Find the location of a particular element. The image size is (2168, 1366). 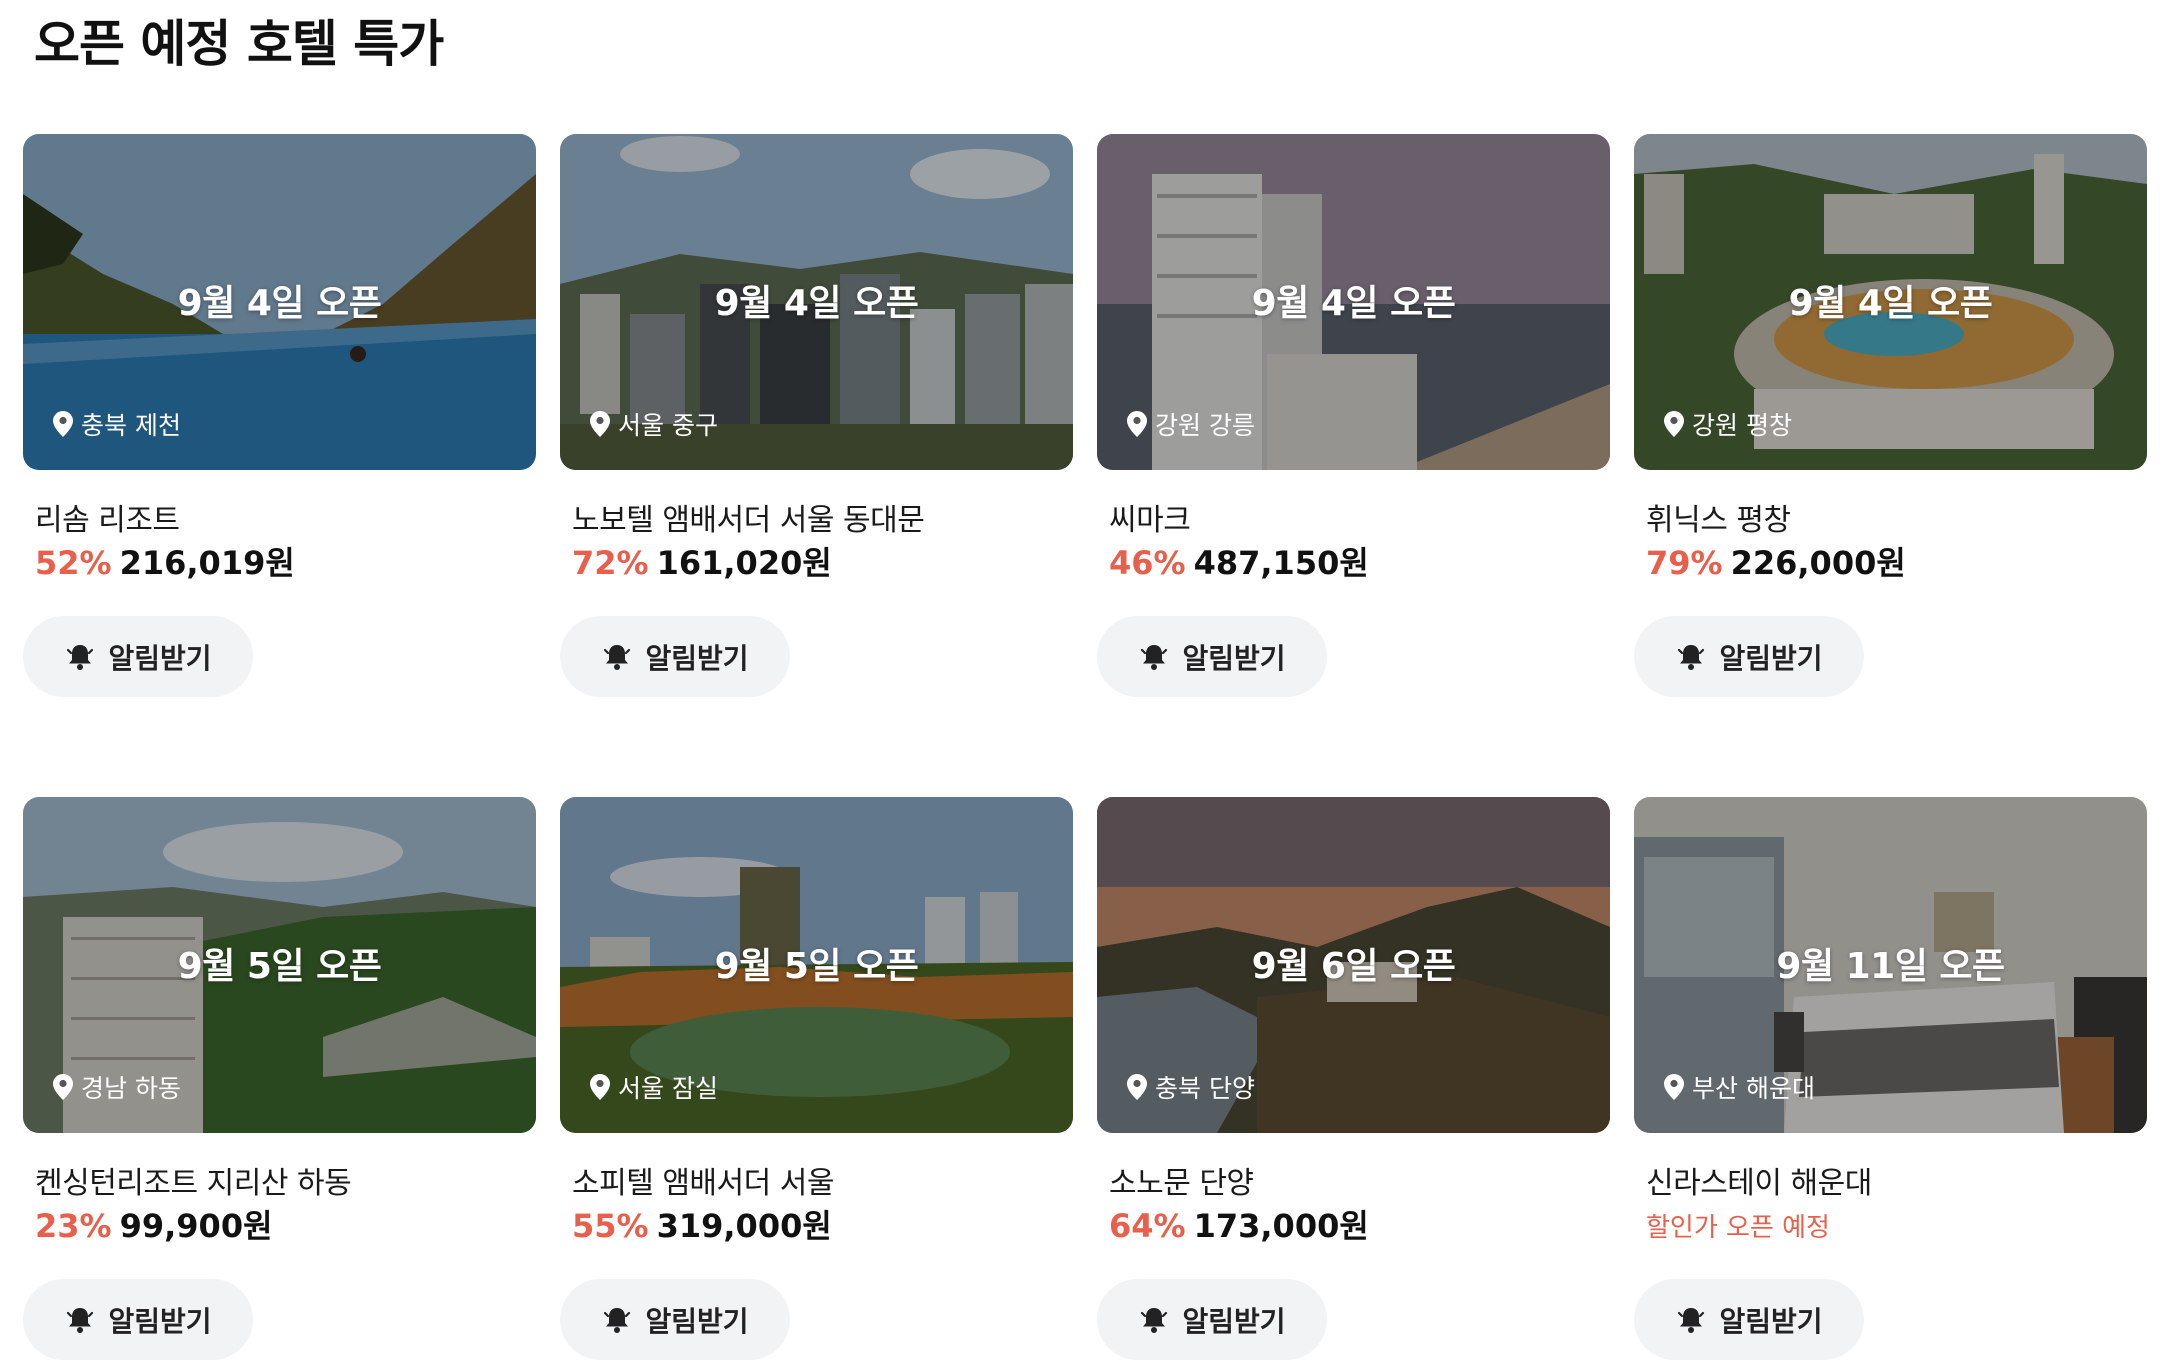

location-label: 서울 중구 is located at coordinates (654, 424).